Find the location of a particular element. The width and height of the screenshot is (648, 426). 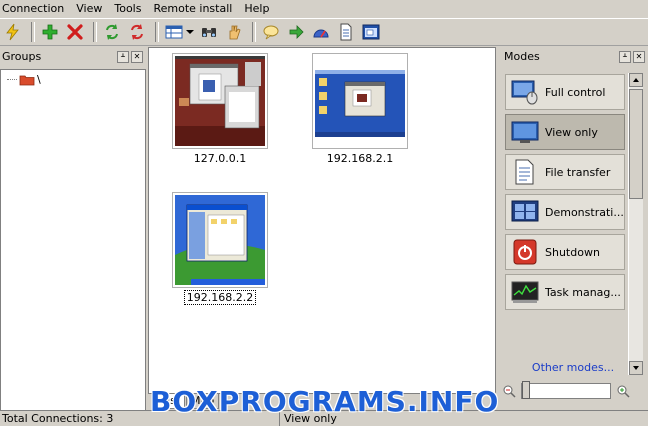

refresh-all-icon is located at coordinates (137, 32).